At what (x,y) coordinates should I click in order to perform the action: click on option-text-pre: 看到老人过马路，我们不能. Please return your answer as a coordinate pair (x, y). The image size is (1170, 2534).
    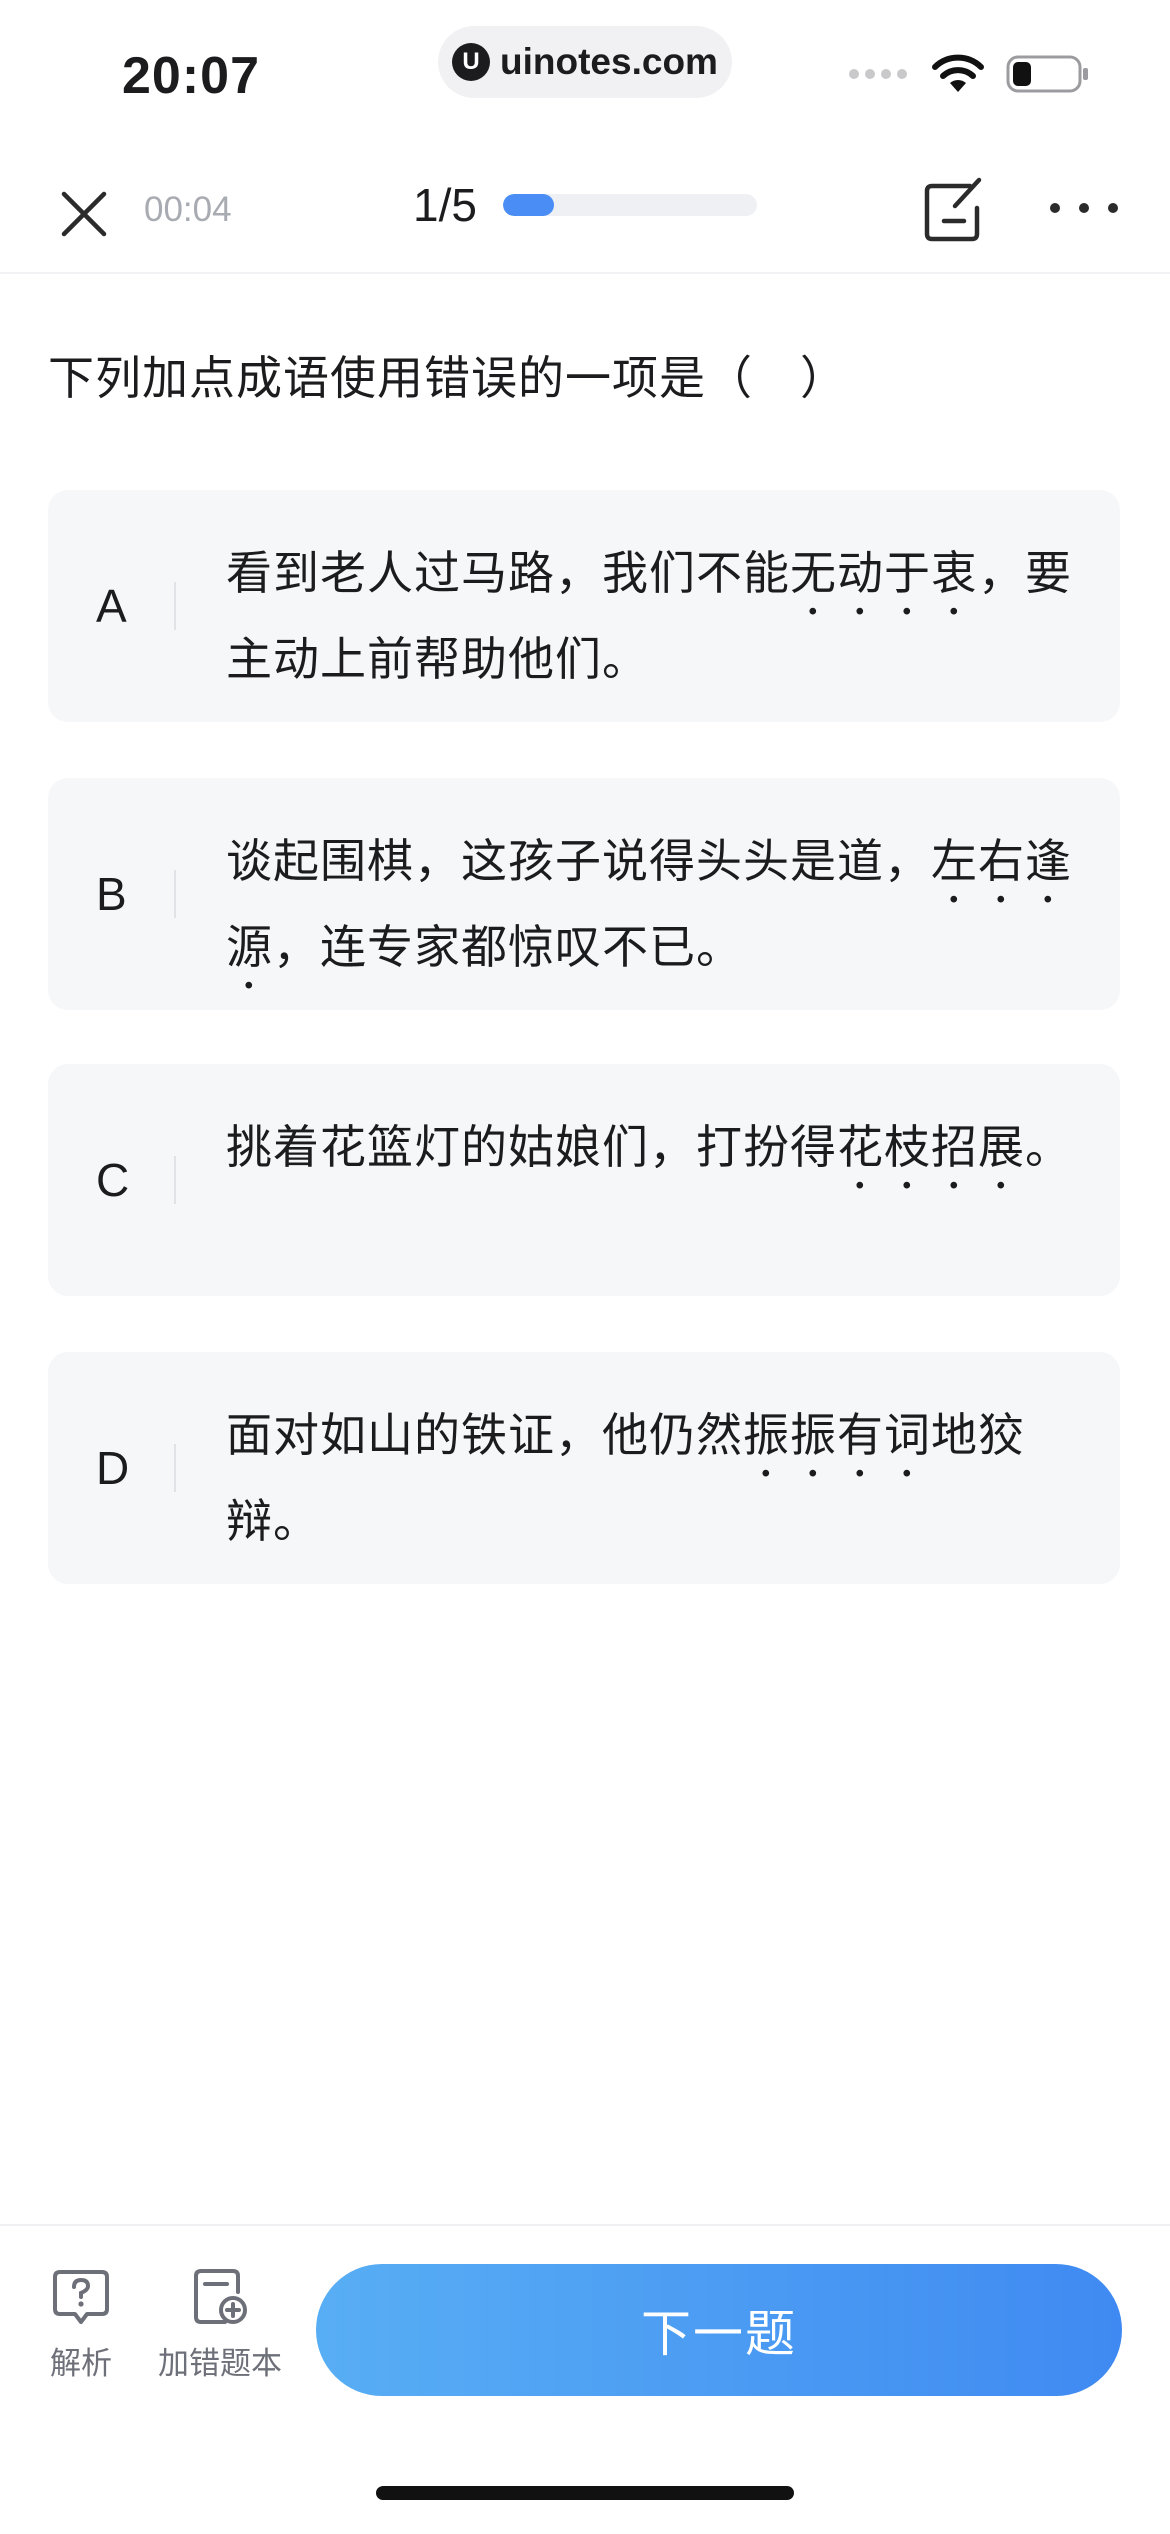
    Looking at the image, I should click on (508, 573).